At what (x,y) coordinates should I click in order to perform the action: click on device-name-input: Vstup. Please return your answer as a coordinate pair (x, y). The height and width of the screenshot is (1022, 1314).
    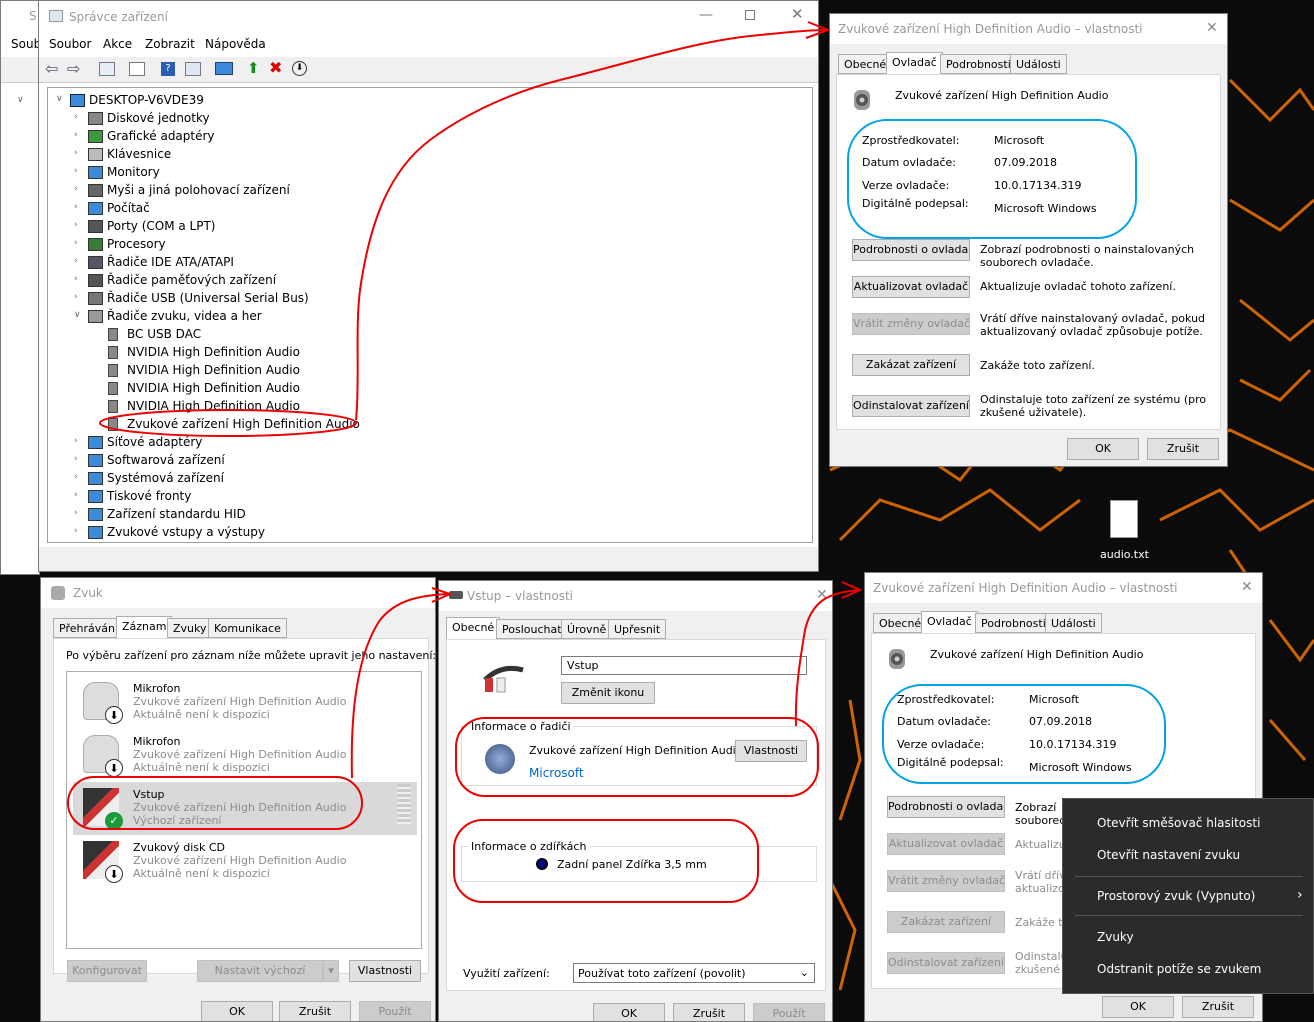
    Looking at the image, I should click on (684, 665).